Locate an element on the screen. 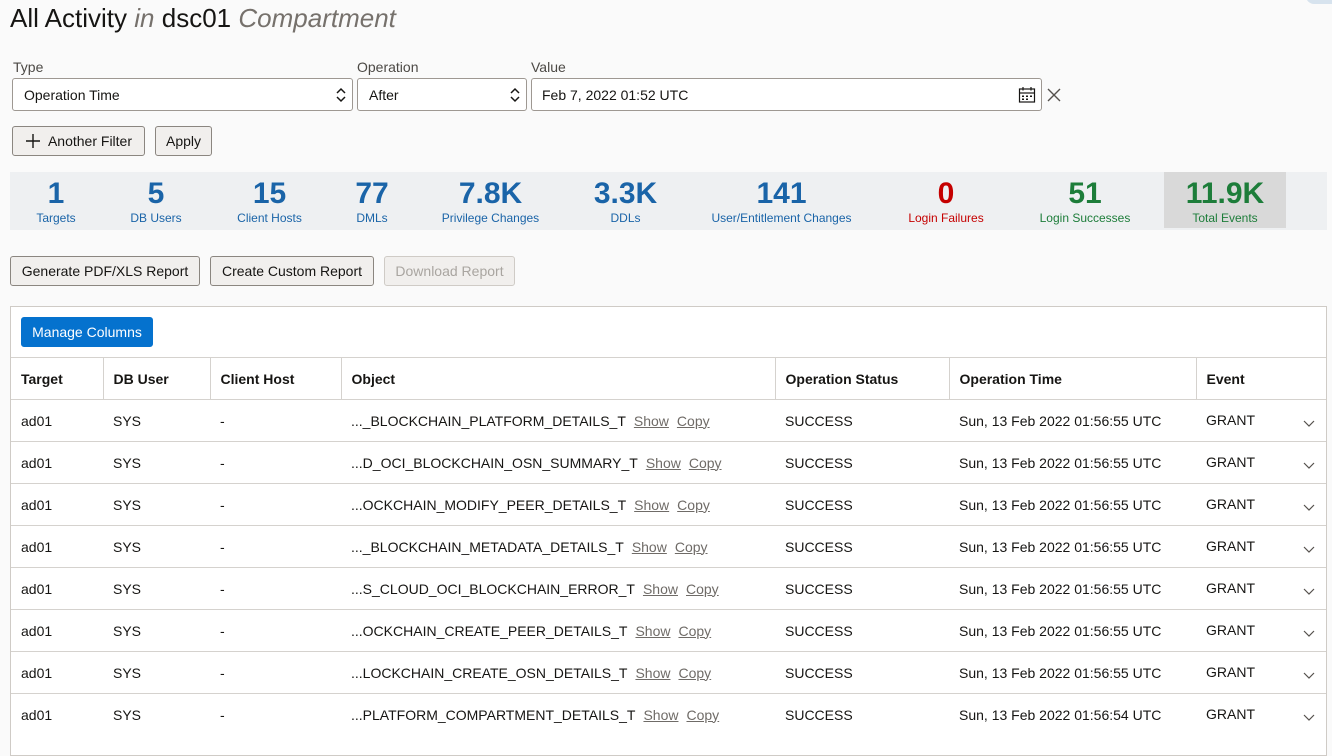 The height and width of the screenshot is (756, 1332). value-label: Value is located at coordinates (548, 67).